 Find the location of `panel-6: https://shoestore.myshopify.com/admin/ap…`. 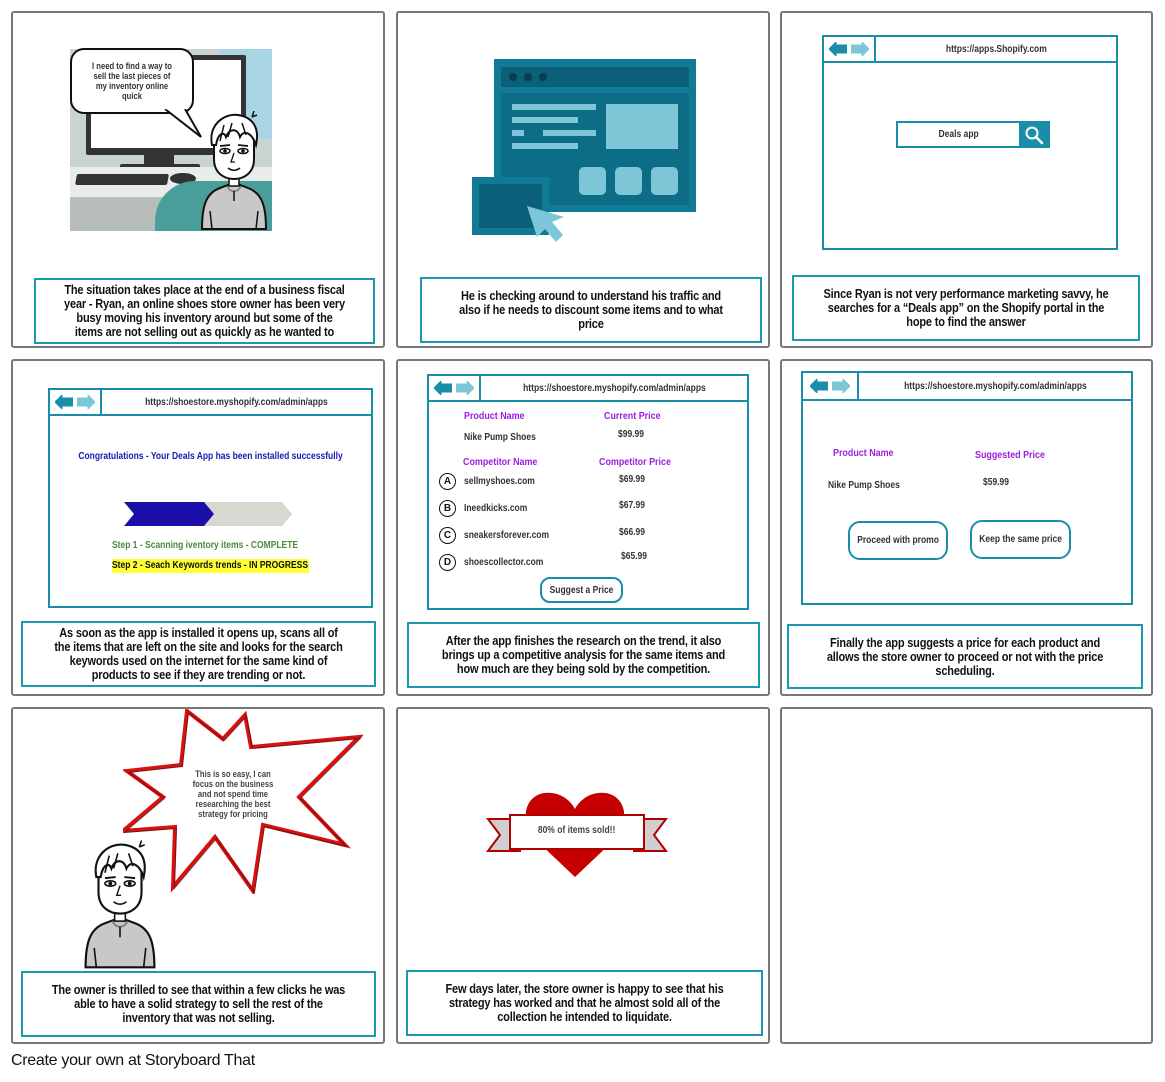

panel-6: https://shoestore.myshopify.com/admin/ap… is located at coordinates (966, 527).